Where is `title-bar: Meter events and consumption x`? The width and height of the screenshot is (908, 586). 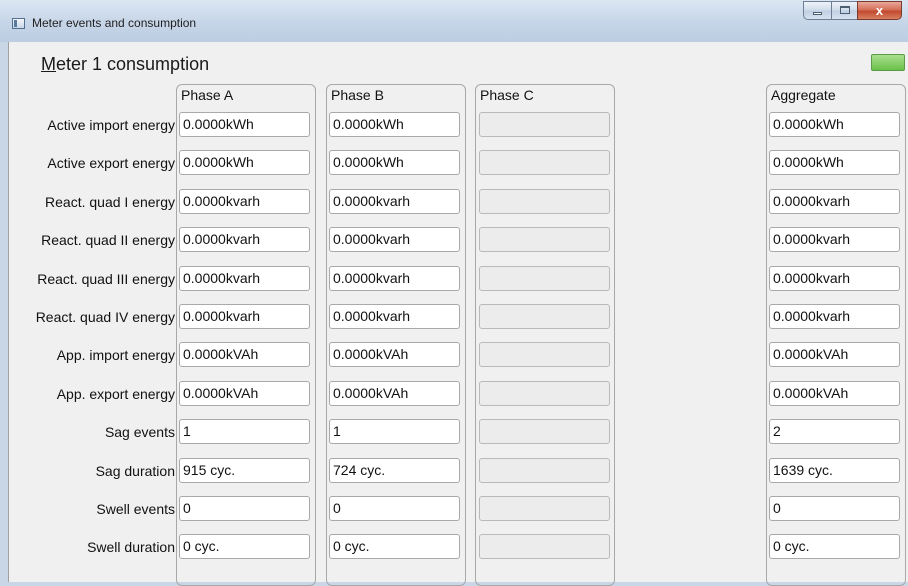 title-bar: Meter events and consumption x is located at coordinates (454, 21).